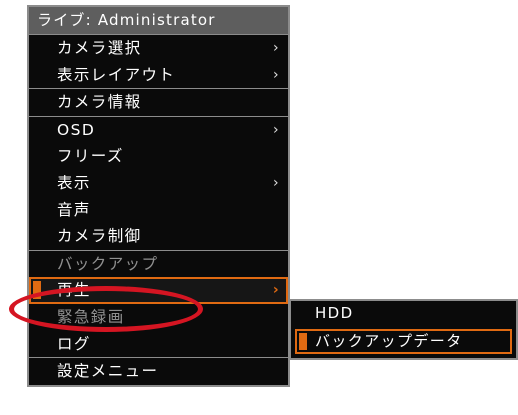  What do you see at coordinates (158, 236) in the screenshot?
I see `menu-item-camera-control: カメラ制御` at bounding box center [158, 236].